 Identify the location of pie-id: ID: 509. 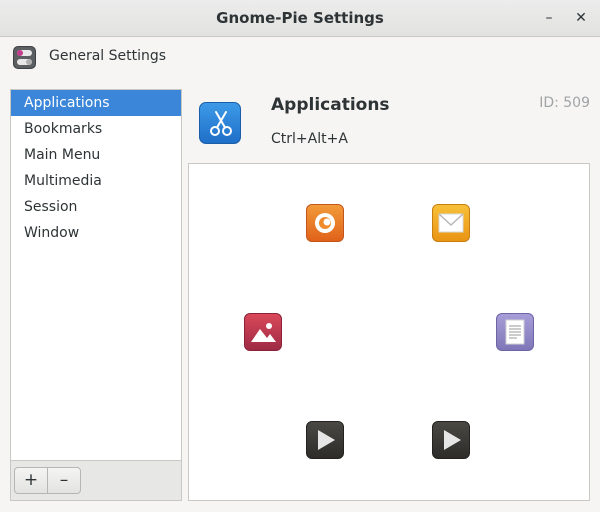
(564, 103).